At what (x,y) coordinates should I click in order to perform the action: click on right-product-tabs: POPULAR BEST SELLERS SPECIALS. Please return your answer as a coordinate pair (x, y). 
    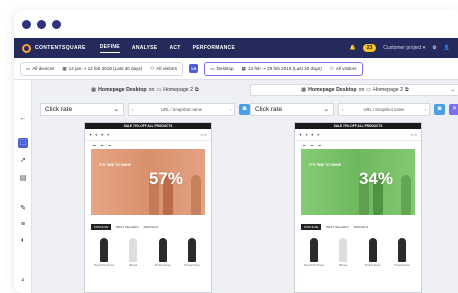
    Looking at the image, I should click on (358, 227).